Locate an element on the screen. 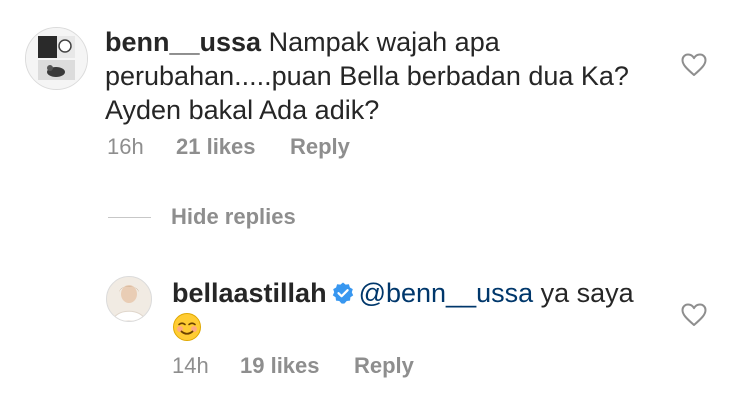 Image resolution: width=750 pixels, height=404 pixels. reply-body: bellaastillah @benn__ussa ya saya is located at coordinates (422, 313).